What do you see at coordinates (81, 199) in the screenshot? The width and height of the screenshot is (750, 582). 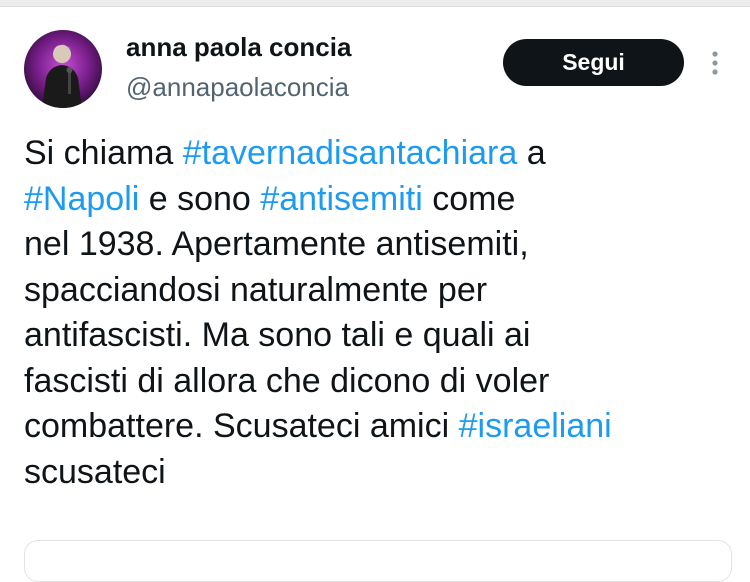 I see `hashtag-link: #Napoli` at bounding box center [81, 199].